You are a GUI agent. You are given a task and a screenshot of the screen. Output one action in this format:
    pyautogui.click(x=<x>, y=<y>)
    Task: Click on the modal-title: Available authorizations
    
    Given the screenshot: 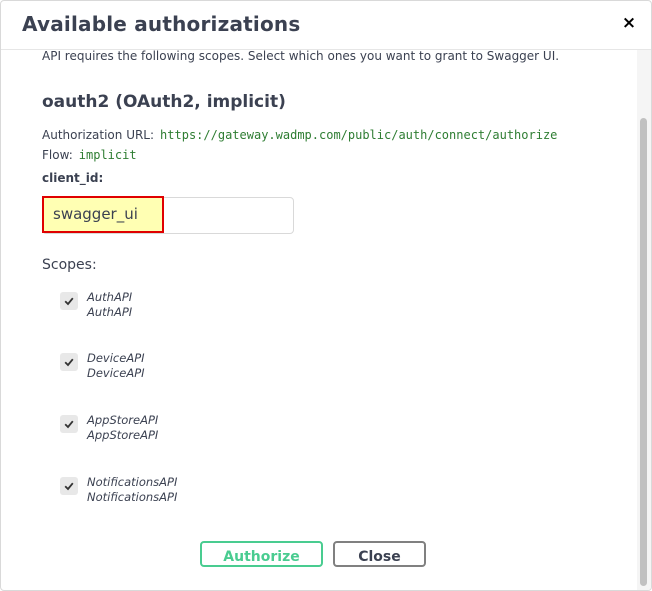 What is the action you would take?
    pyautogui.click(x=161, y=24)
    